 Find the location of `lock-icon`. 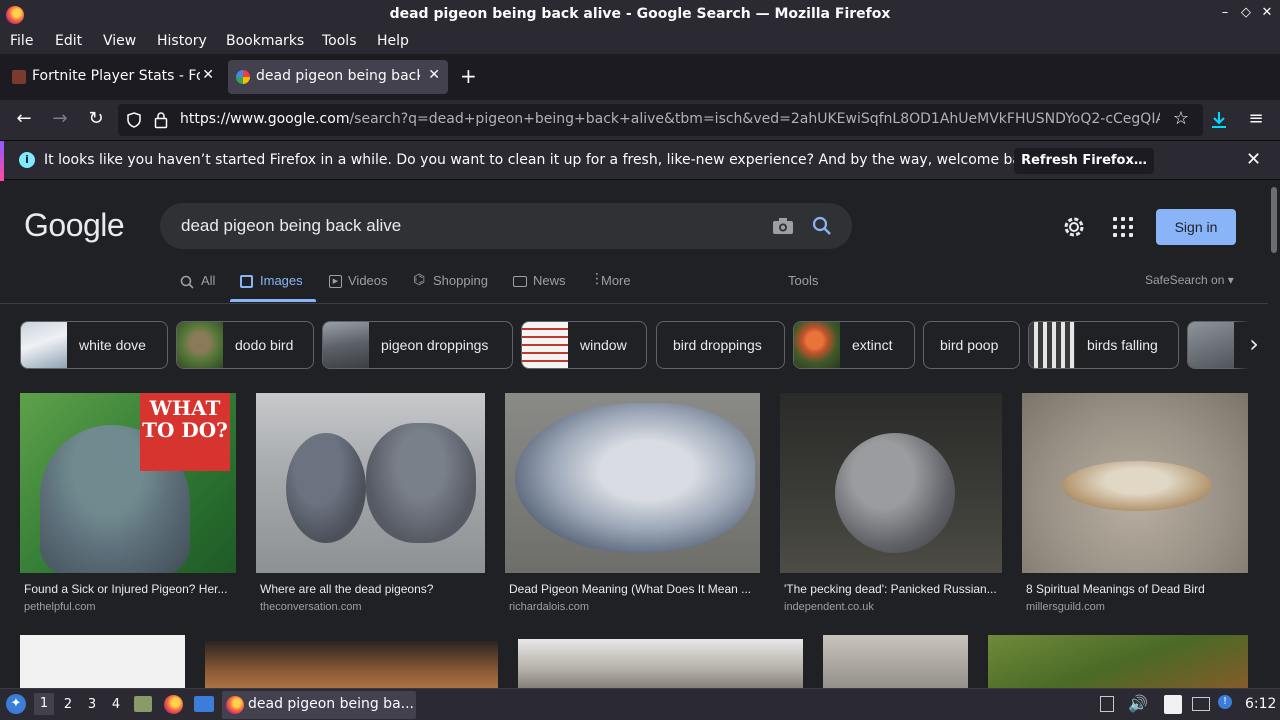

lock-icon is located at coordinates (161, 120).